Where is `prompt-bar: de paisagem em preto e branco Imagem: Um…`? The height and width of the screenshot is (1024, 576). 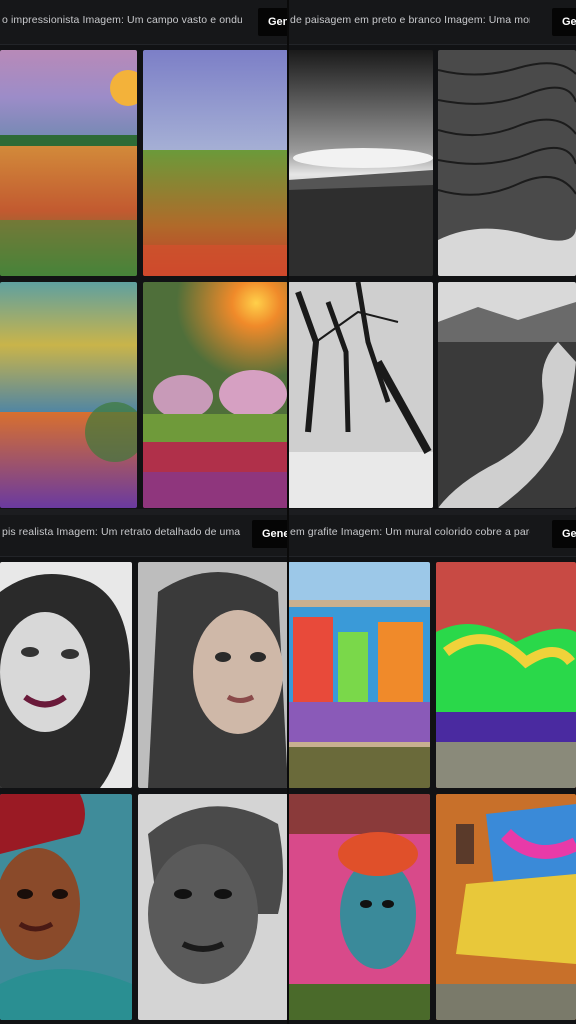 prompt-bar: de paisagem em preto e branco Imagem: Um… is located at coordinates (432, 22).